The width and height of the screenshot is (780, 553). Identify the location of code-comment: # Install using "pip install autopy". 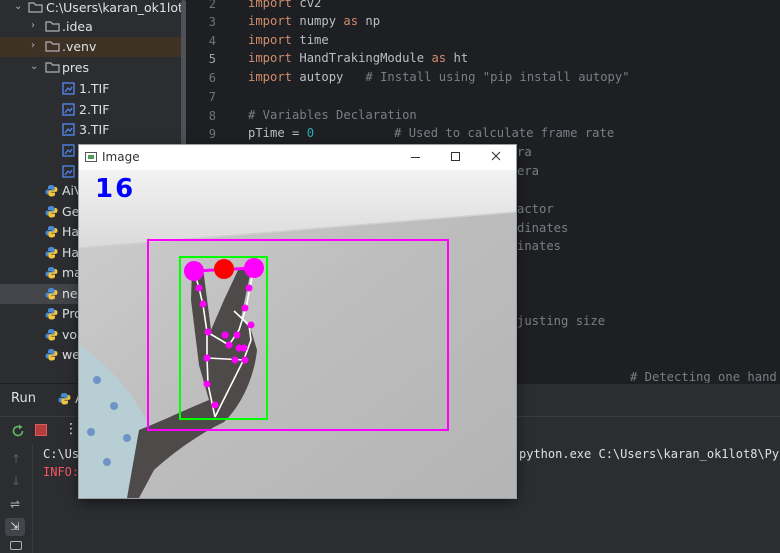
(497, 77).